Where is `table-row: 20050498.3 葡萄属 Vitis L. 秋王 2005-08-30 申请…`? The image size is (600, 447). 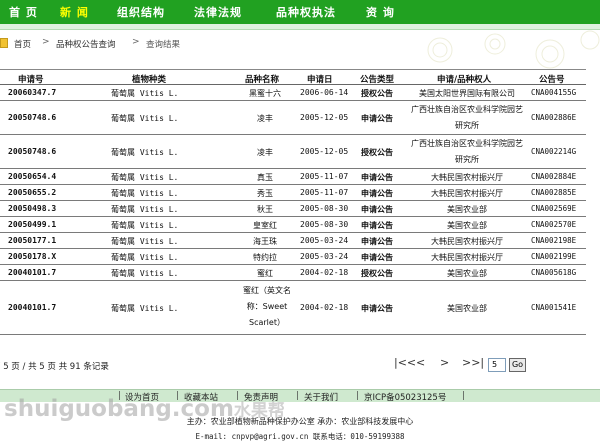 table-row: 20050498.3 葡萄属 Vitis L. 秋王 2005-08-30 申请… is located at coordinates (293, 209).